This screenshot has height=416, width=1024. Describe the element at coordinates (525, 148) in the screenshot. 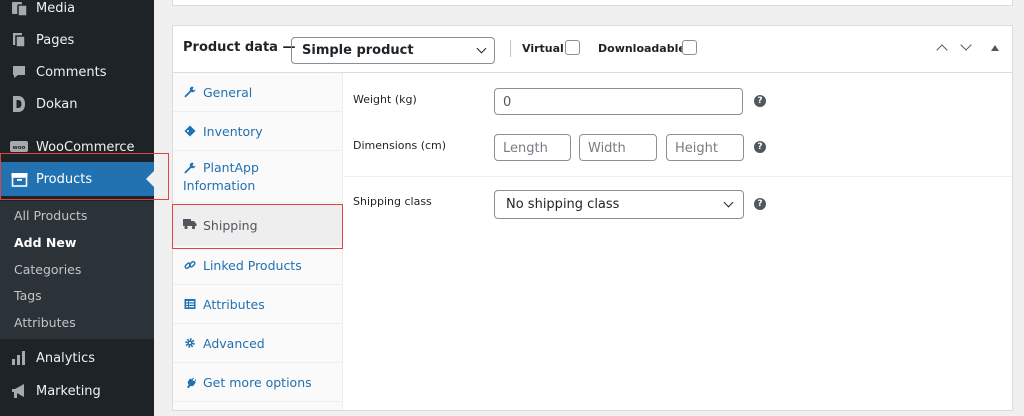

I see `length-placeholder: Length` at that location.